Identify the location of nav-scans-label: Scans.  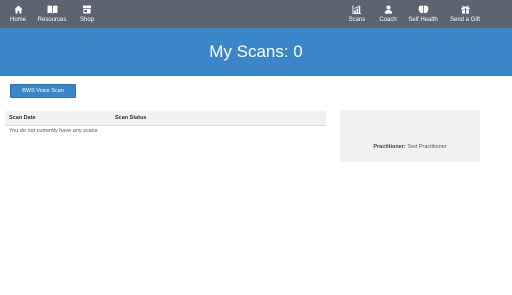
(357, 20).